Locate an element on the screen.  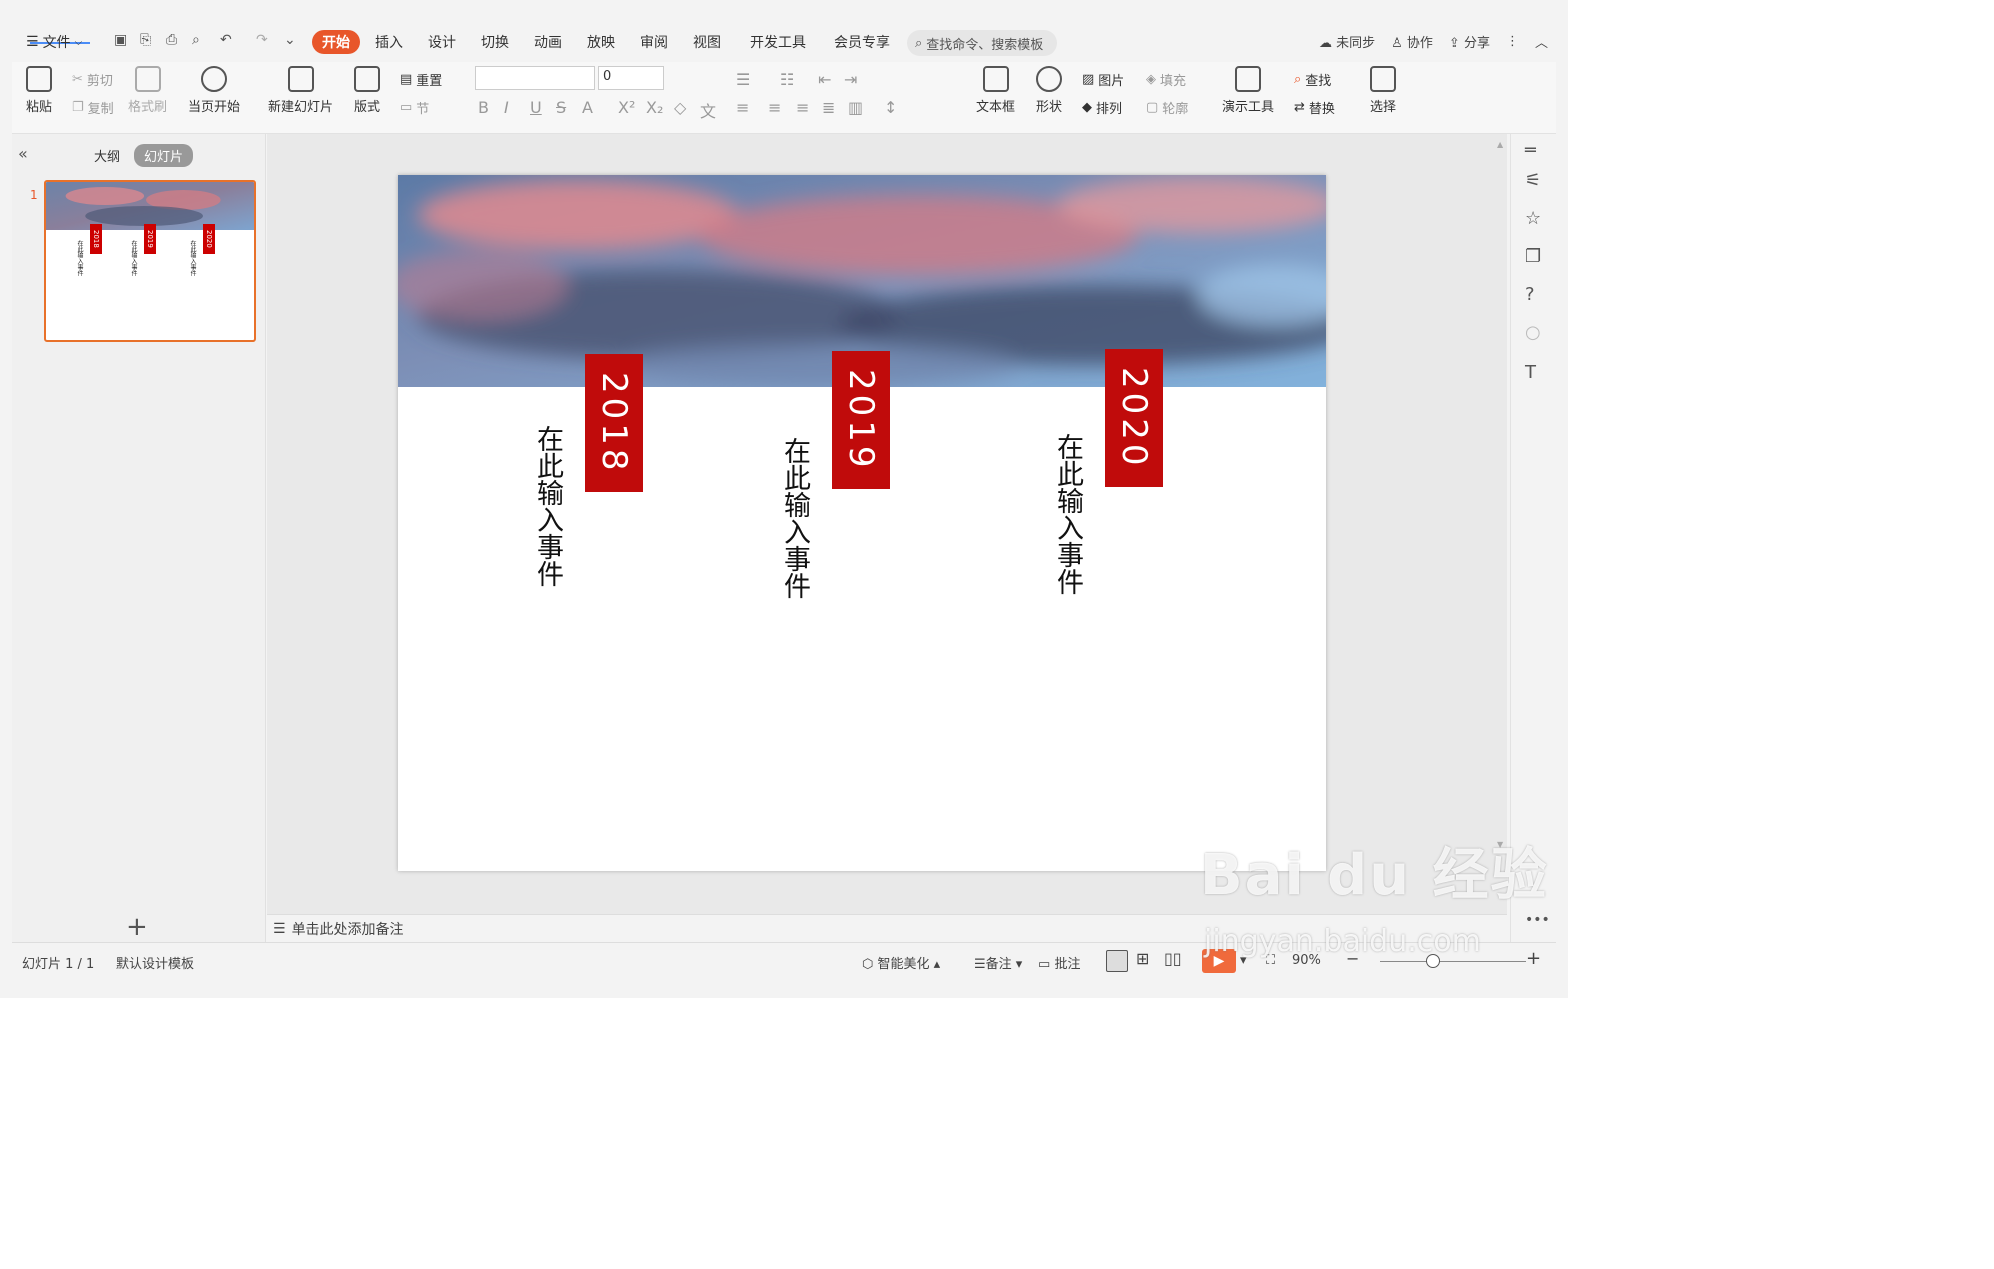
tab-view: 视图 is located at coordinates (707, 42).